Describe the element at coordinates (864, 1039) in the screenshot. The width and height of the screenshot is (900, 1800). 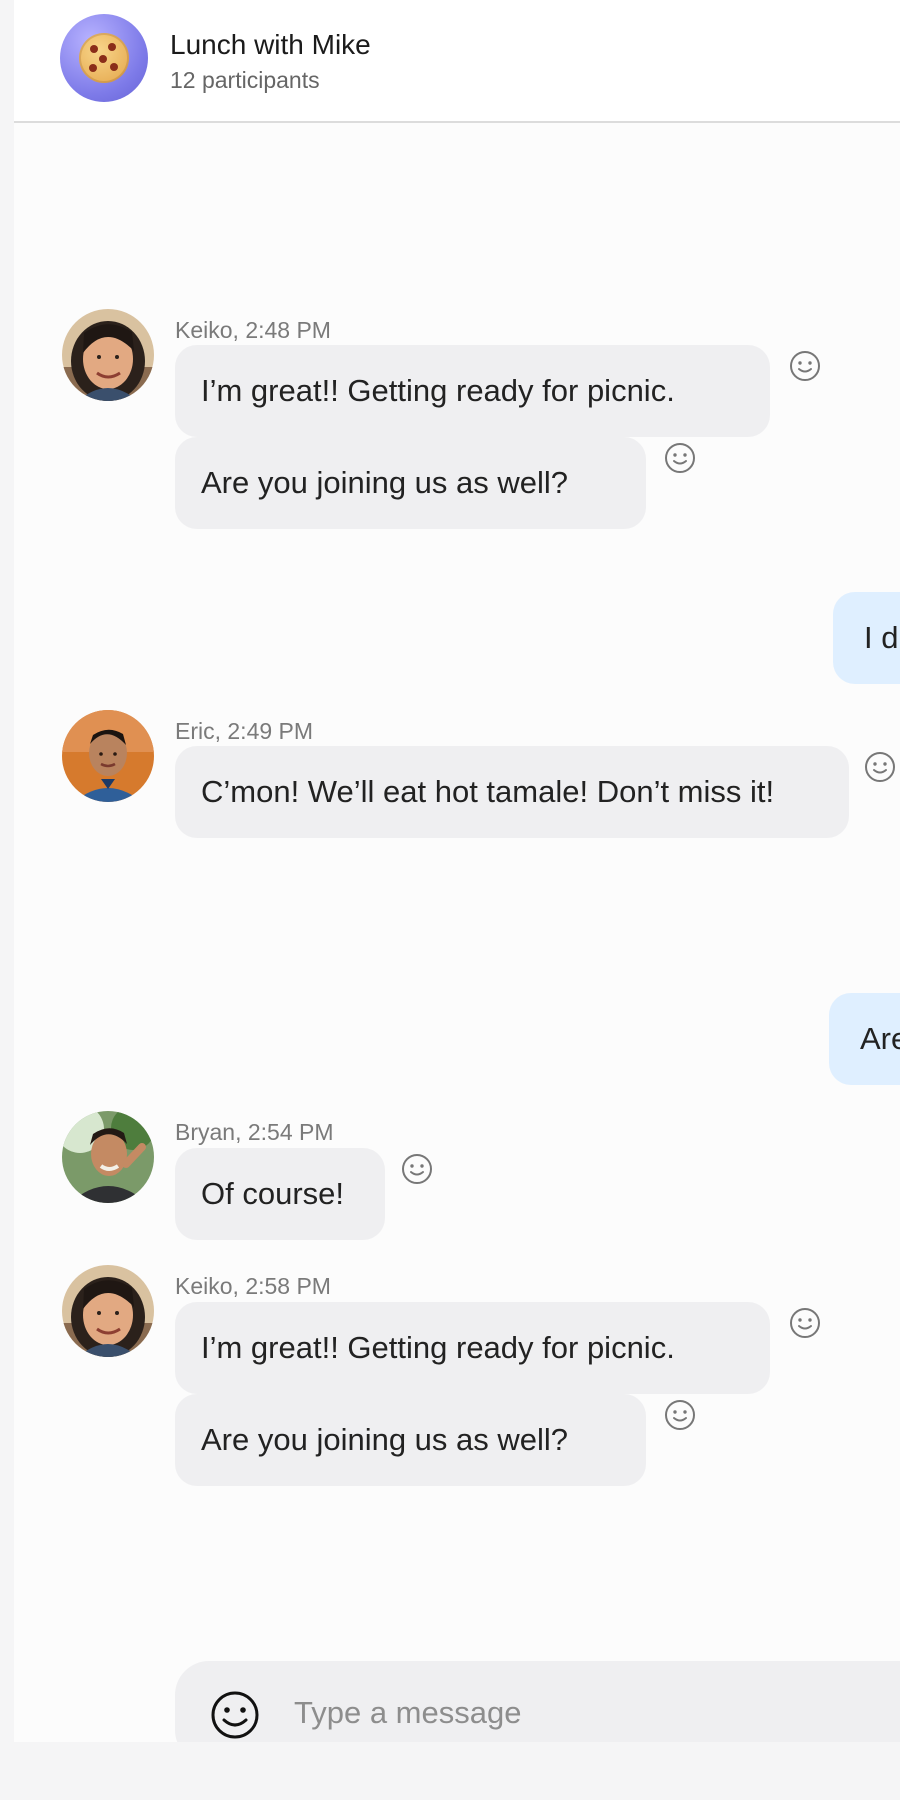
I see `outgoing-message-bubble: Are` at that location.